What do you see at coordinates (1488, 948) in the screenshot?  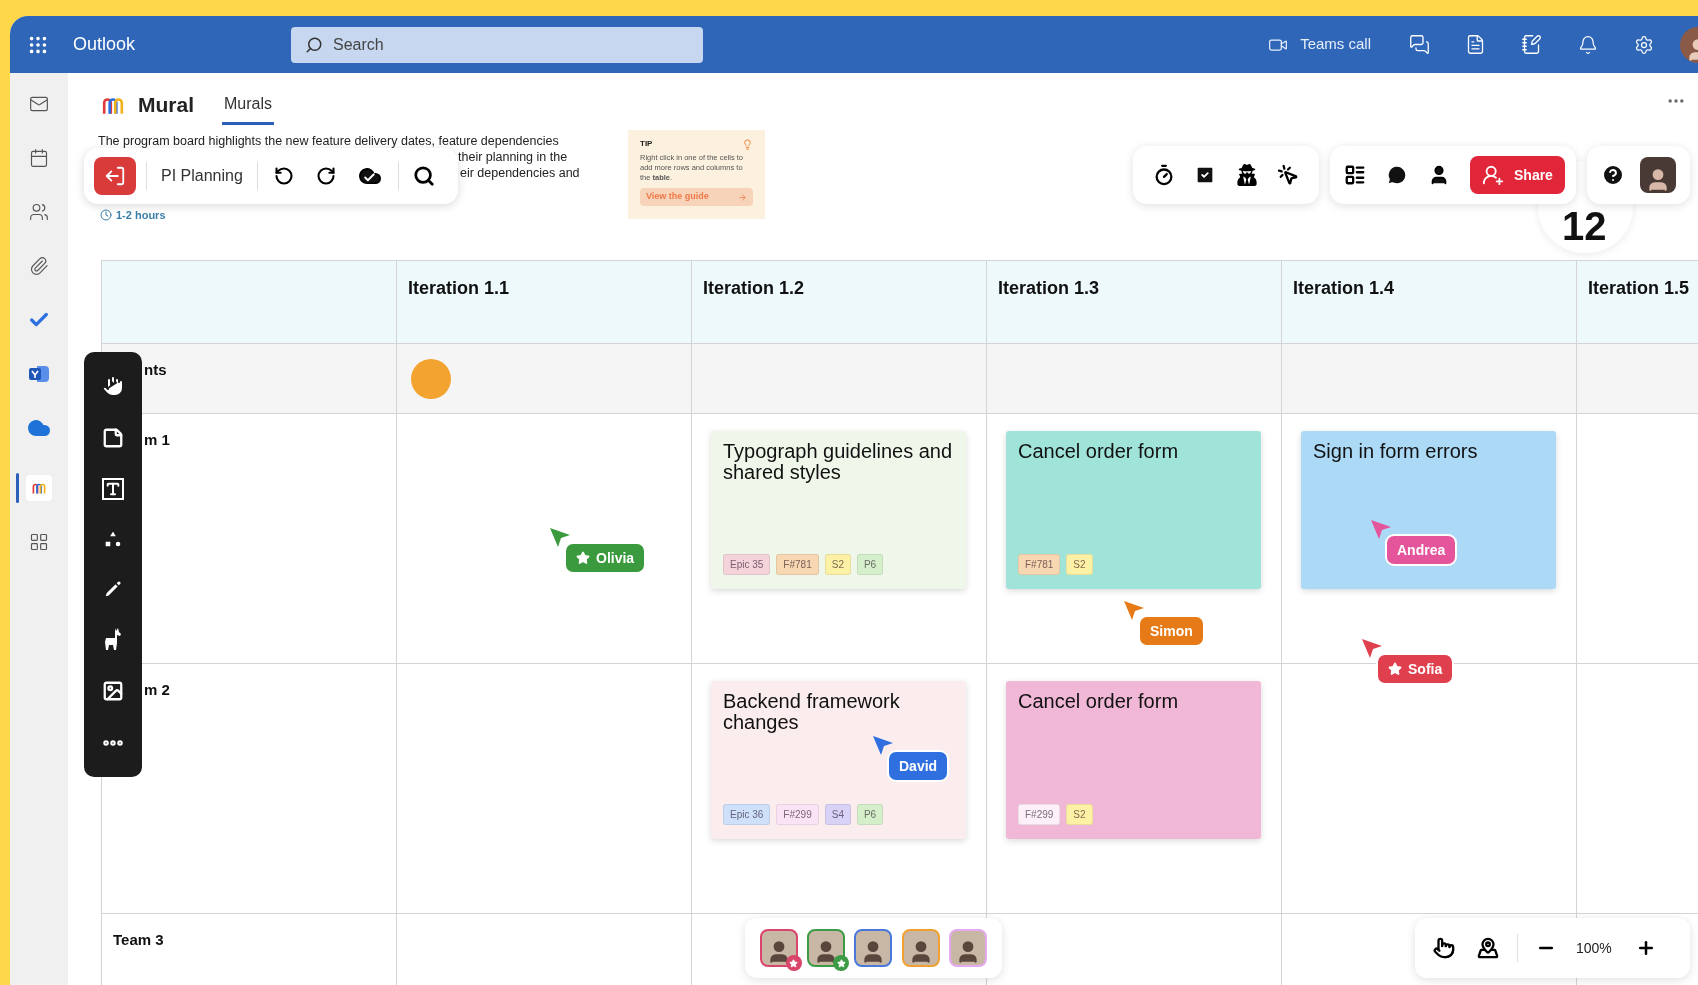 I see `map-icon` at bounding box center [1488, 948].